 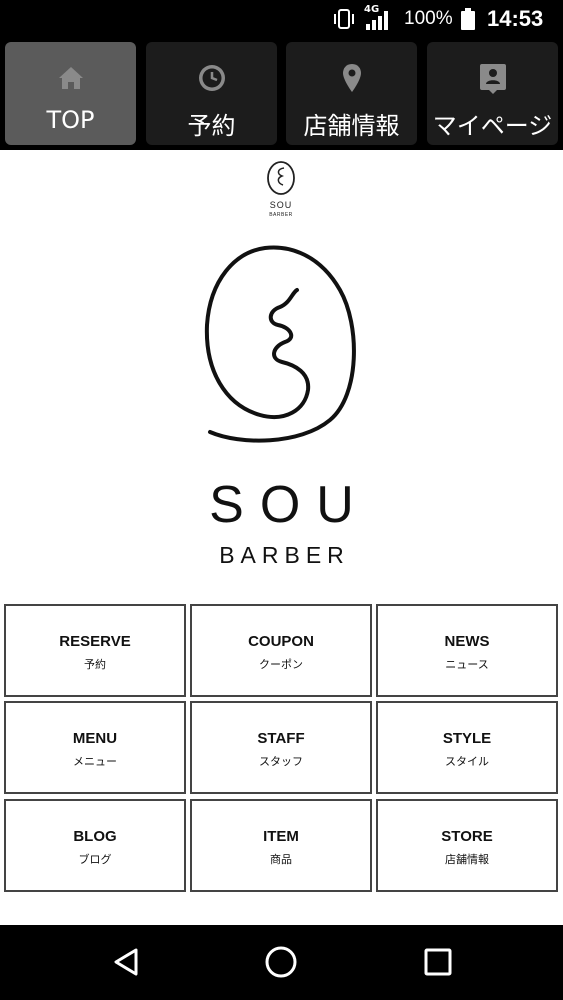 What do you see at coordinates (281, 641) in the screenshot?
I see `menu-label-en: COUPON` at bounding box center [281, 641].